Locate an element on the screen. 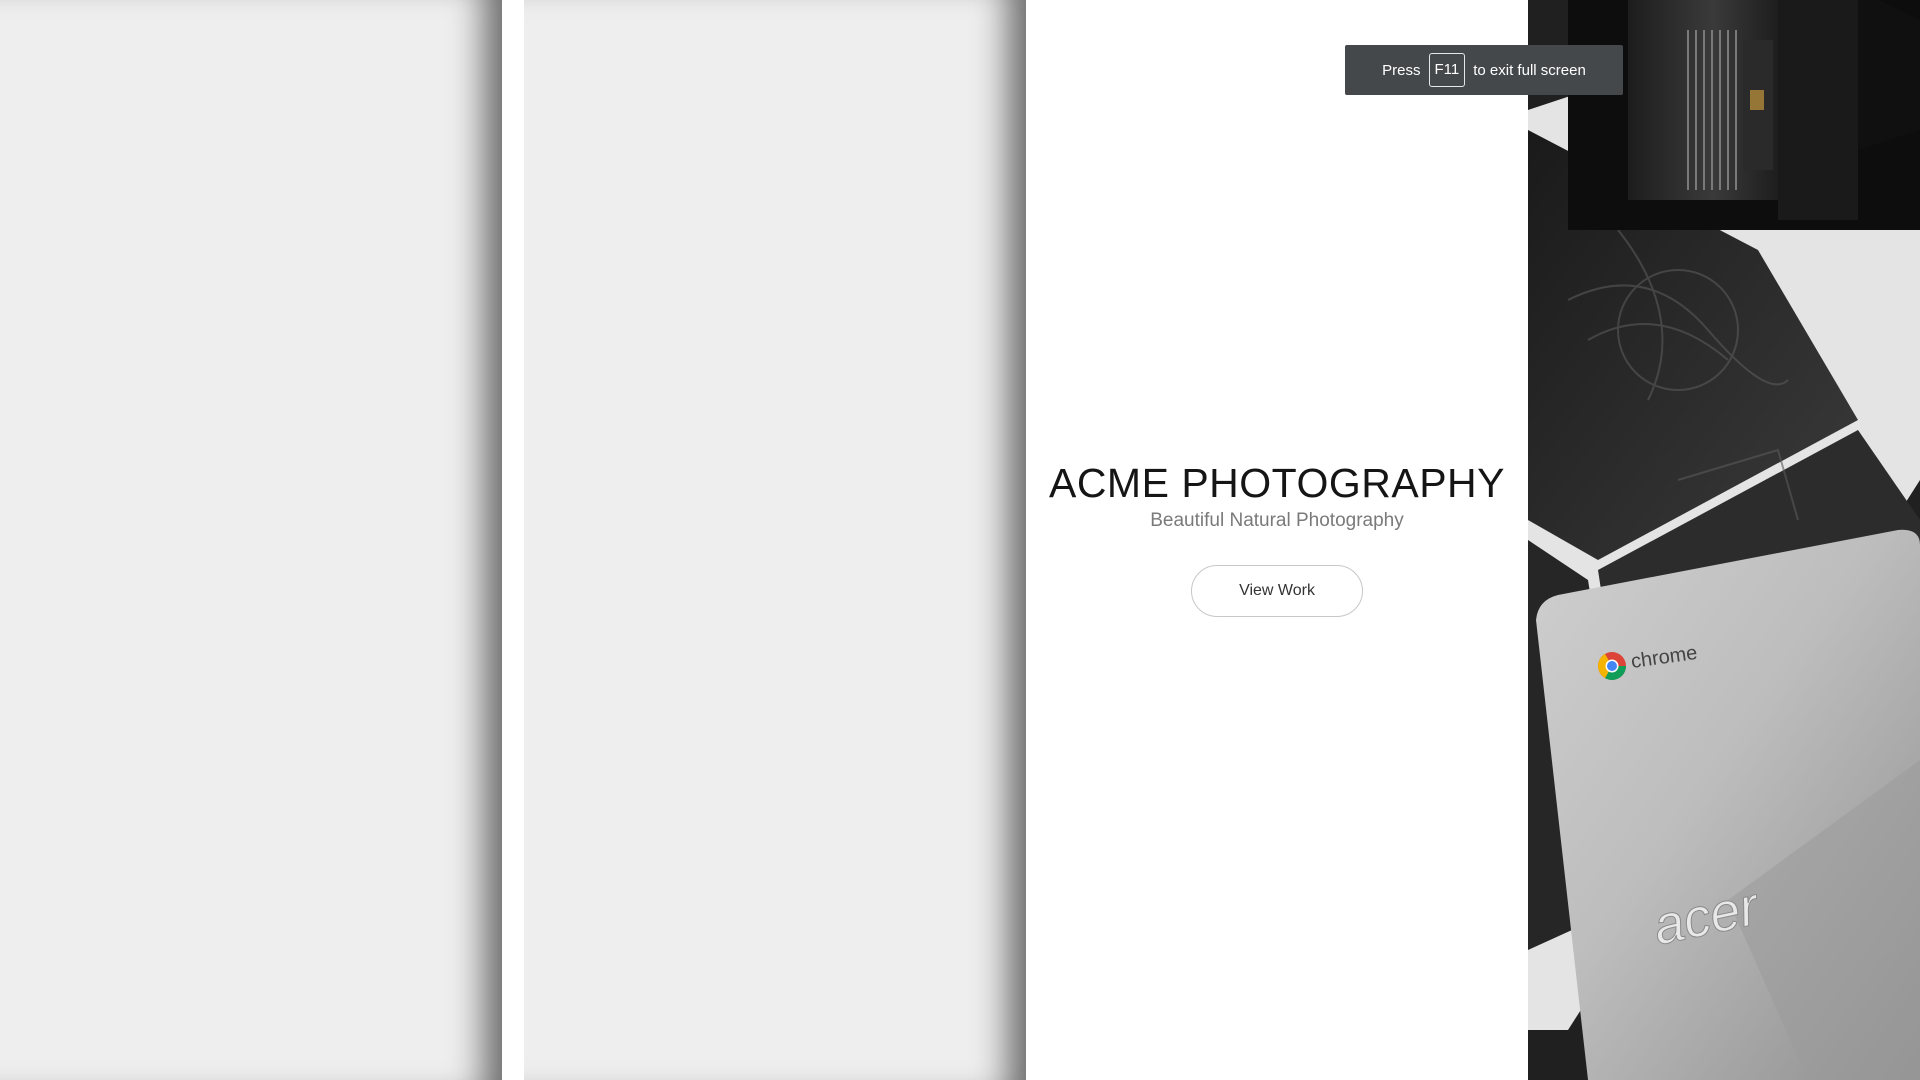 The height and width of the screenshot is (1080, 1920). f11-key-badge: F11 is located at coordinates (1447, 70).